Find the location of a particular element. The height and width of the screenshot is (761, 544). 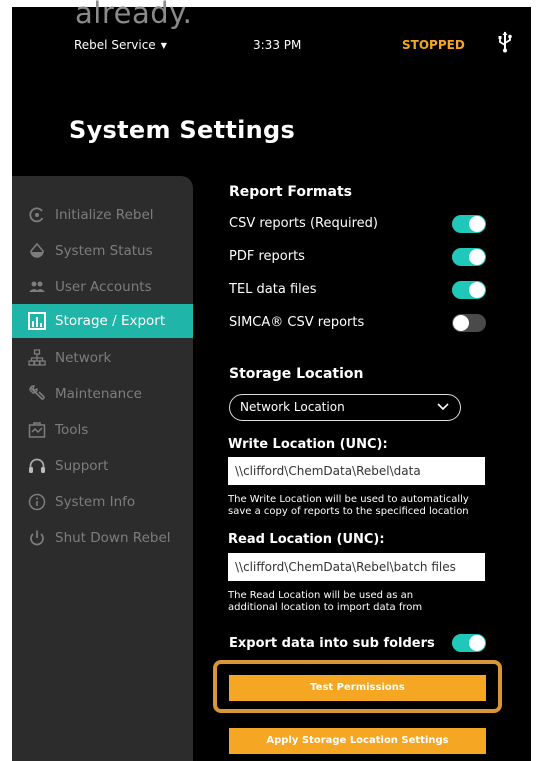

status-drop-icon is located at coordinates (37, 250).